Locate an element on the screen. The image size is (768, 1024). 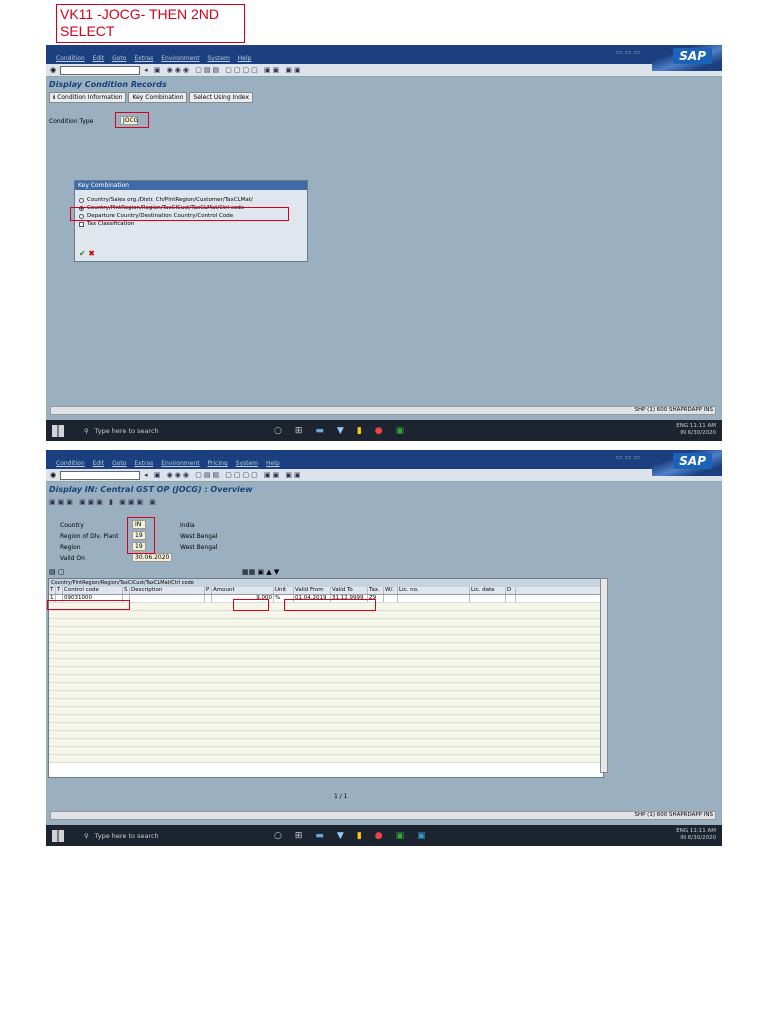
condition-information-button: ℹ Condition Information is located at coordinates (88, 97).